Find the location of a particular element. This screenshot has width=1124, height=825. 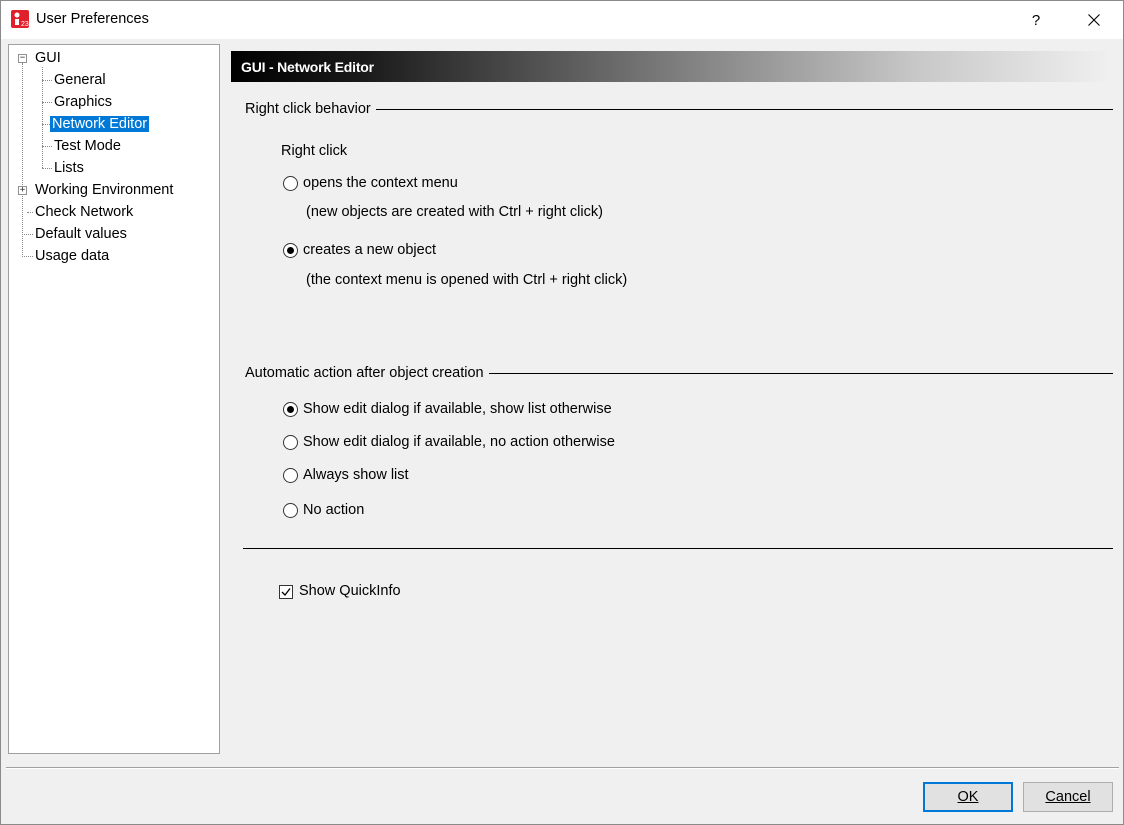

radio-show-edit-or-none is located at coordinates (290, 442).